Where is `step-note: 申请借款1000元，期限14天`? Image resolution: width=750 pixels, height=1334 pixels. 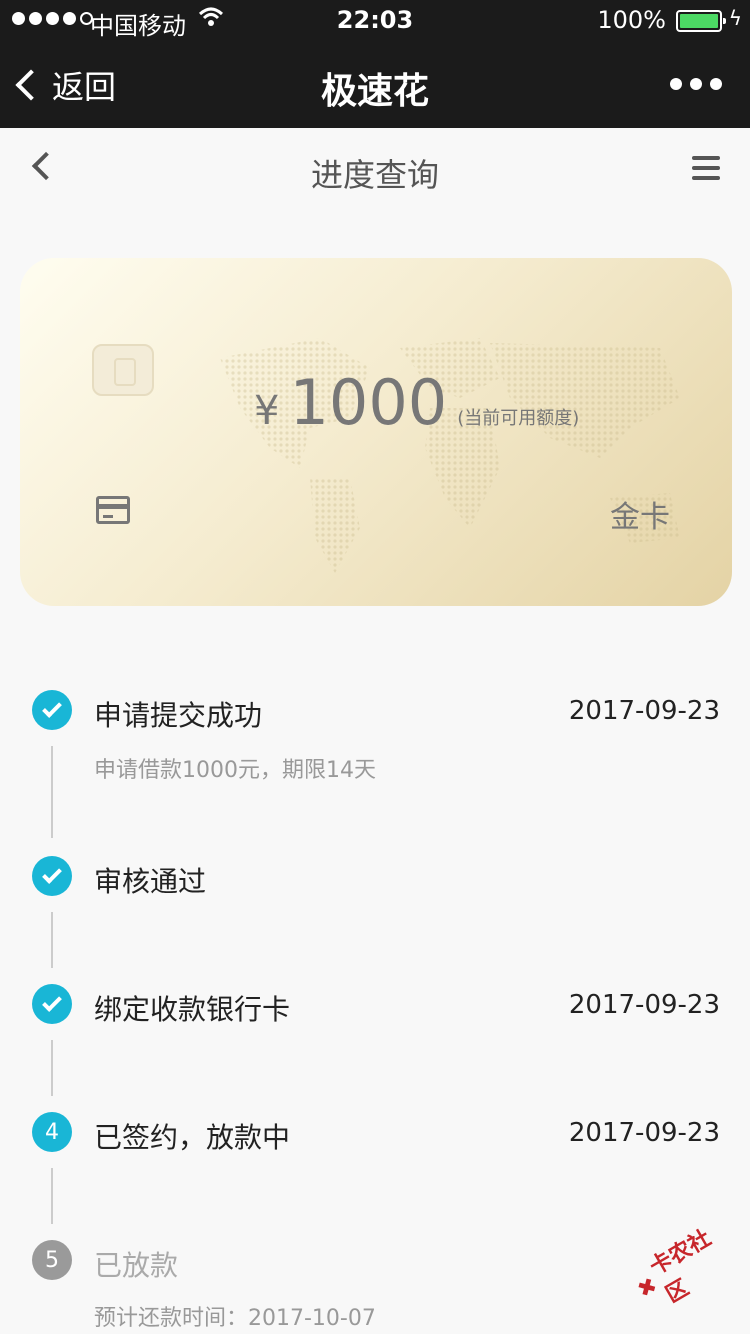
step-note: 申请借款1000元，期限14天 is located at coordinates (235, 770).